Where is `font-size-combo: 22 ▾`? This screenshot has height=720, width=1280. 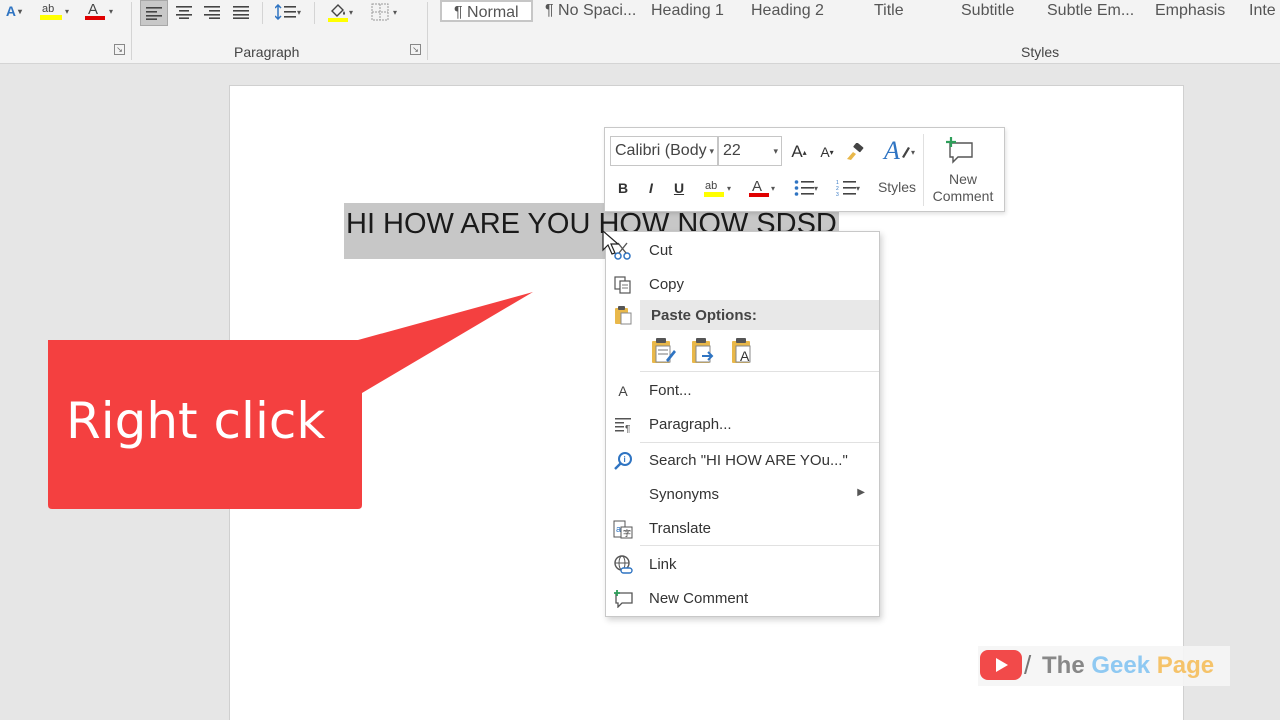 font-size-combo: 22 ▾ is located at coordinates (750, 151).